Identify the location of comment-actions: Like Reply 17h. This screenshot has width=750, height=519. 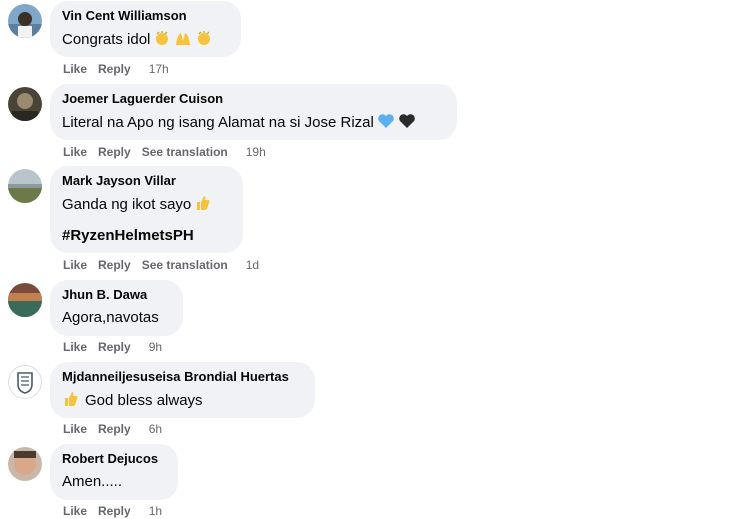
(116, 69).